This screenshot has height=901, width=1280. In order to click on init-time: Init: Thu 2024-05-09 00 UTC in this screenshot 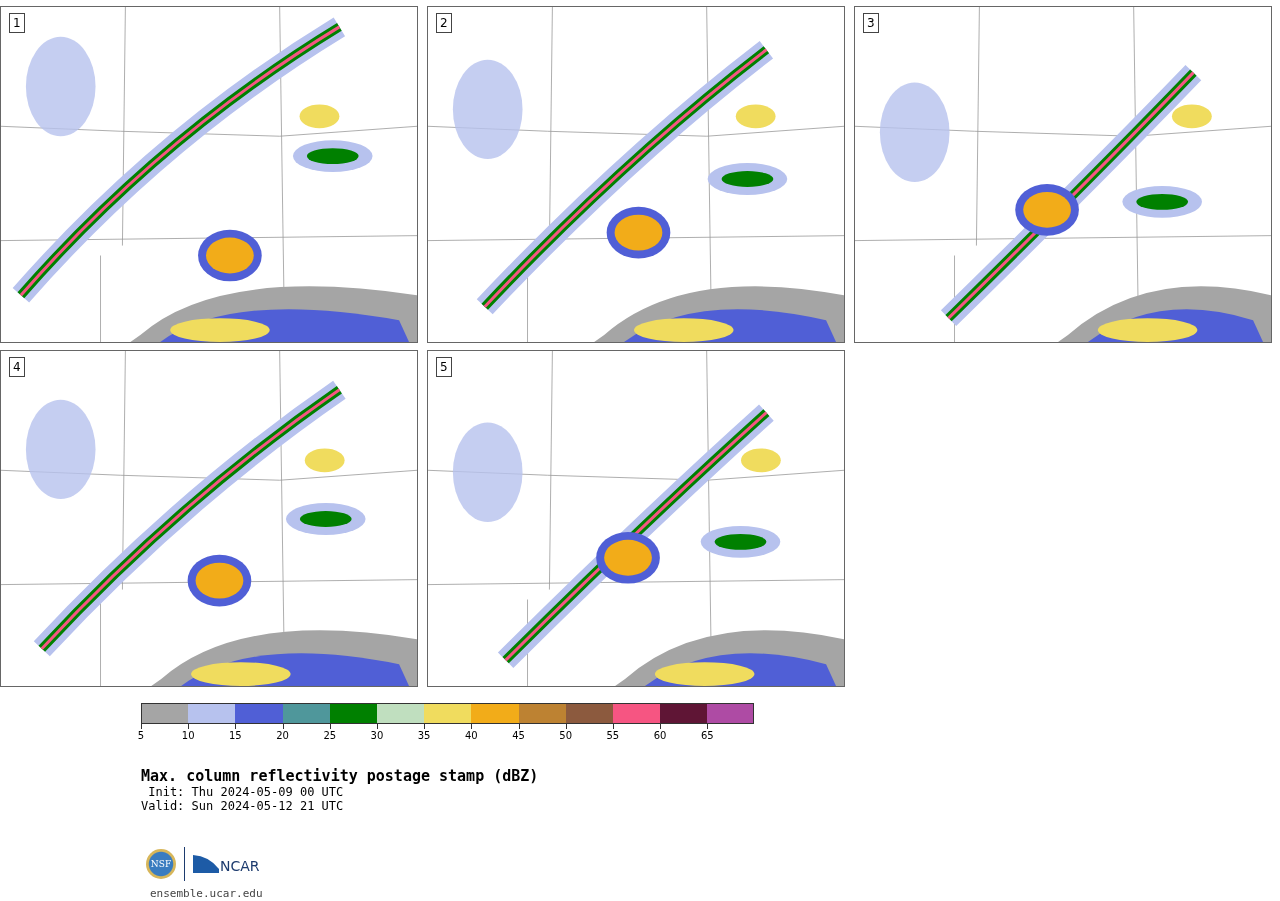, I will do `click(246, 792)`.